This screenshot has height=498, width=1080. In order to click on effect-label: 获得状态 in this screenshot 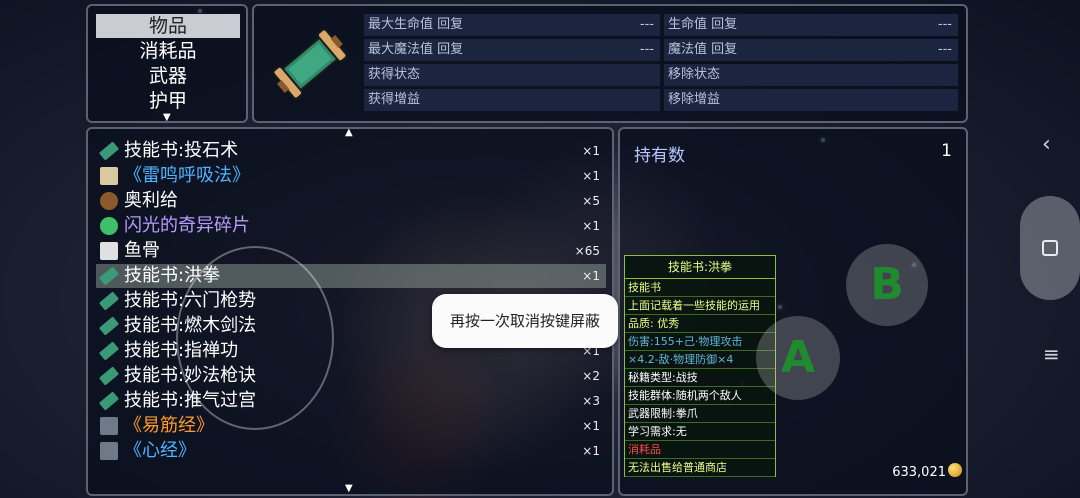, I will do `click(394, 74)`.